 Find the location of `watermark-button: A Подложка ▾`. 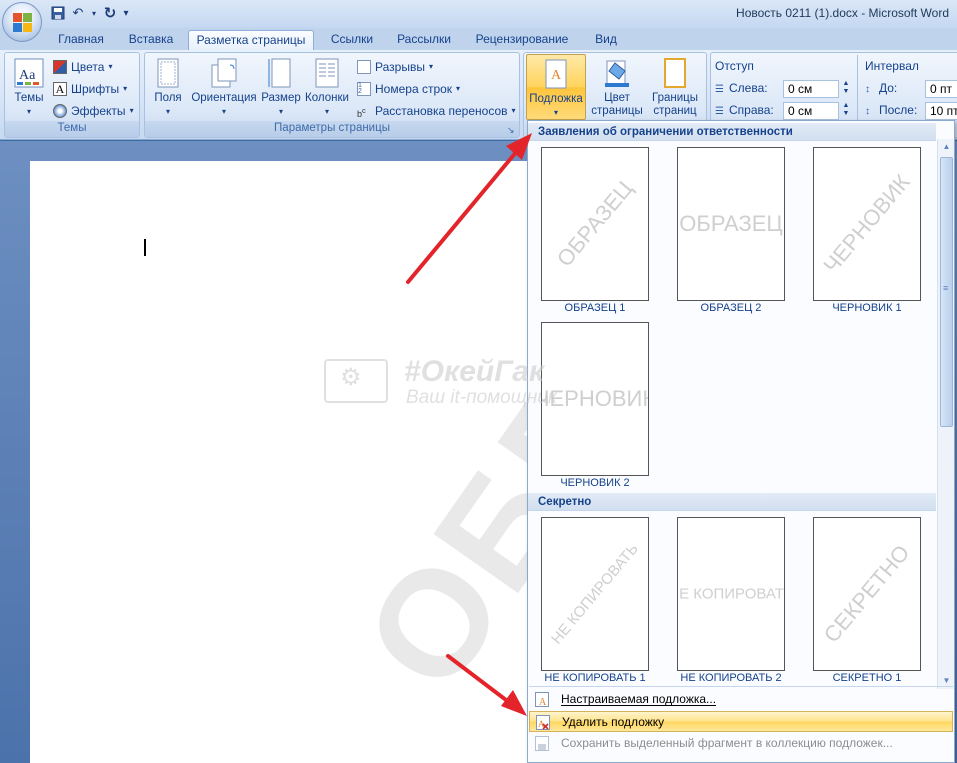

watermark-button: A Подложка ▾ is located at coordinates (556, 87).